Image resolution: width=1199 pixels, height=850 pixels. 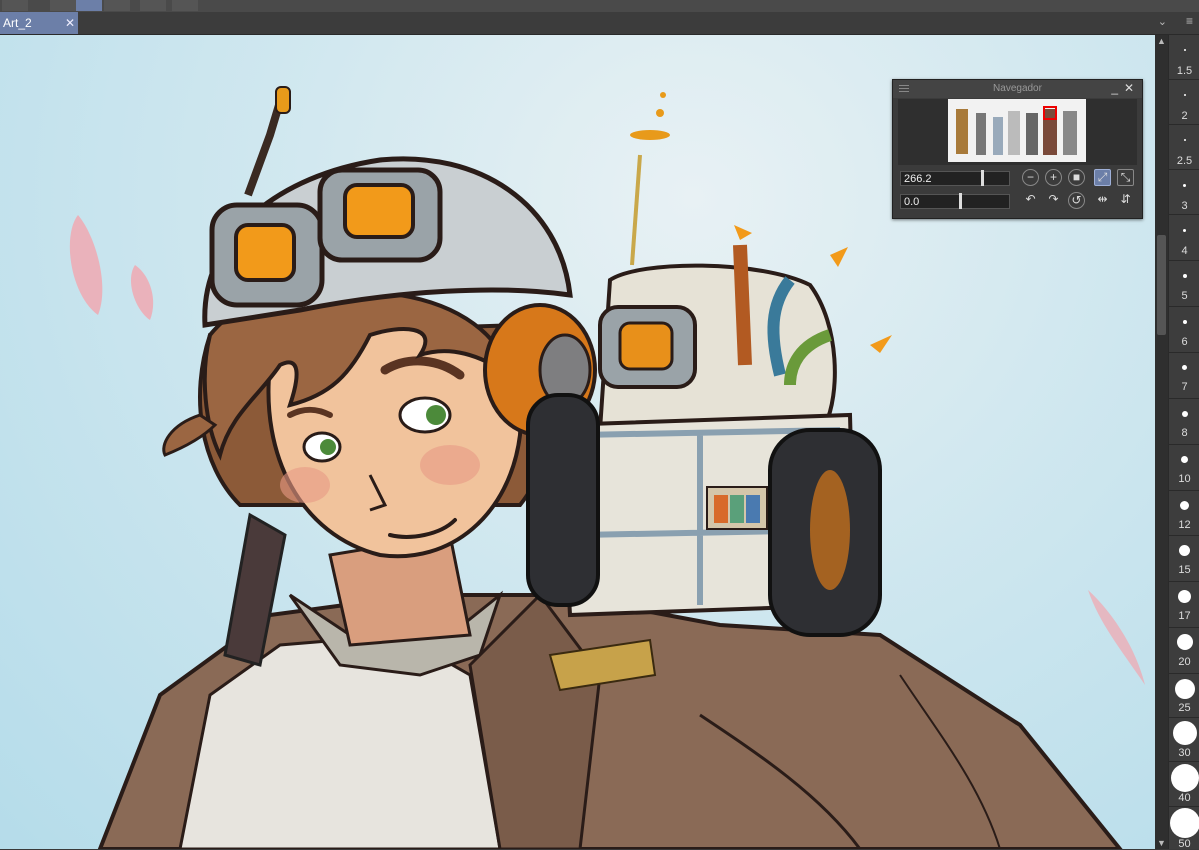 What do you see at coordinates (1184, 387) in the screenshot?
I see `brush-size-label: 7` at bounding box center [1184, 387].